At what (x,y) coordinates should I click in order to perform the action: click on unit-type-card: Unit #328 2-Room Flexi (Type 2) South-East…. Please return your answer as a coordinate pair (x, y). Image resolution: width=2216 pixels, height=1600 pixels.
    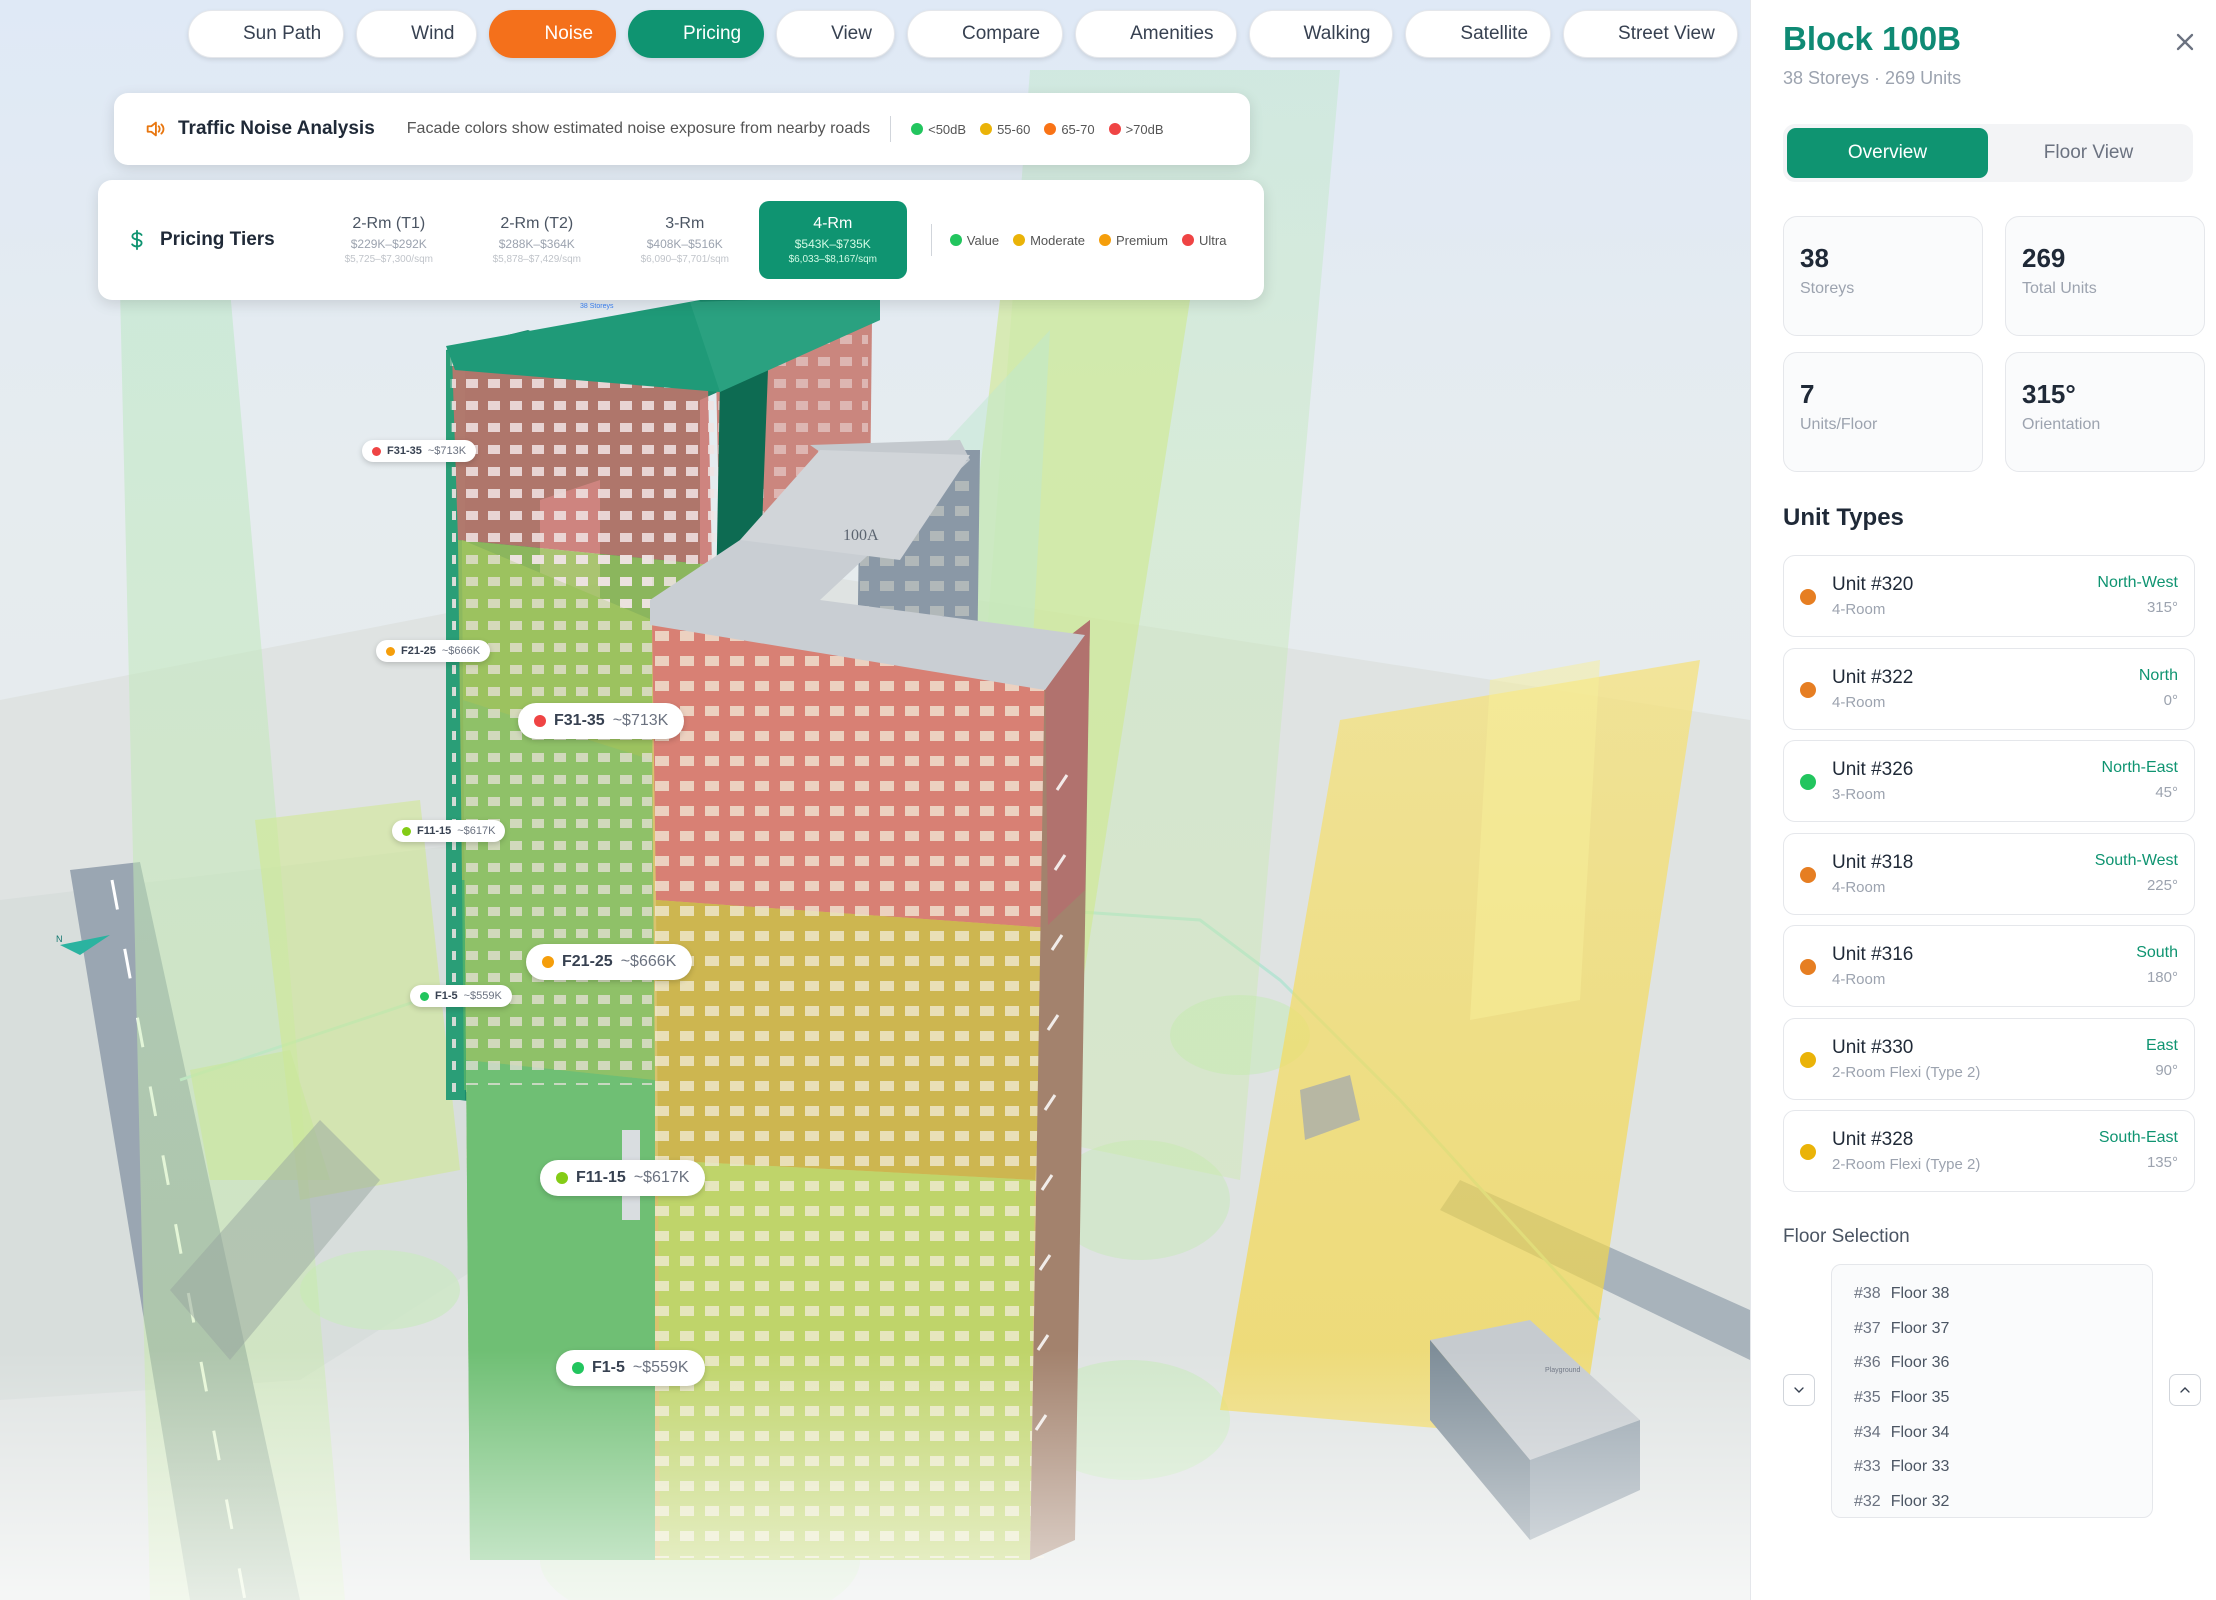
    Looking at the image, I should click on (1989, 1151).